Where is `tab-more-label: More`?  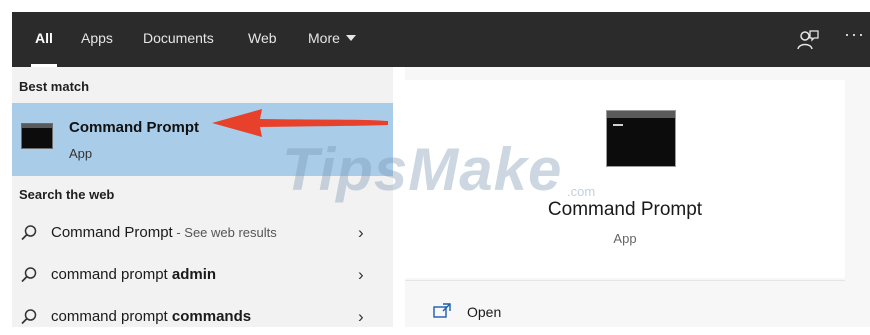
tab-more-label: More is located at coordinates (324, 38).